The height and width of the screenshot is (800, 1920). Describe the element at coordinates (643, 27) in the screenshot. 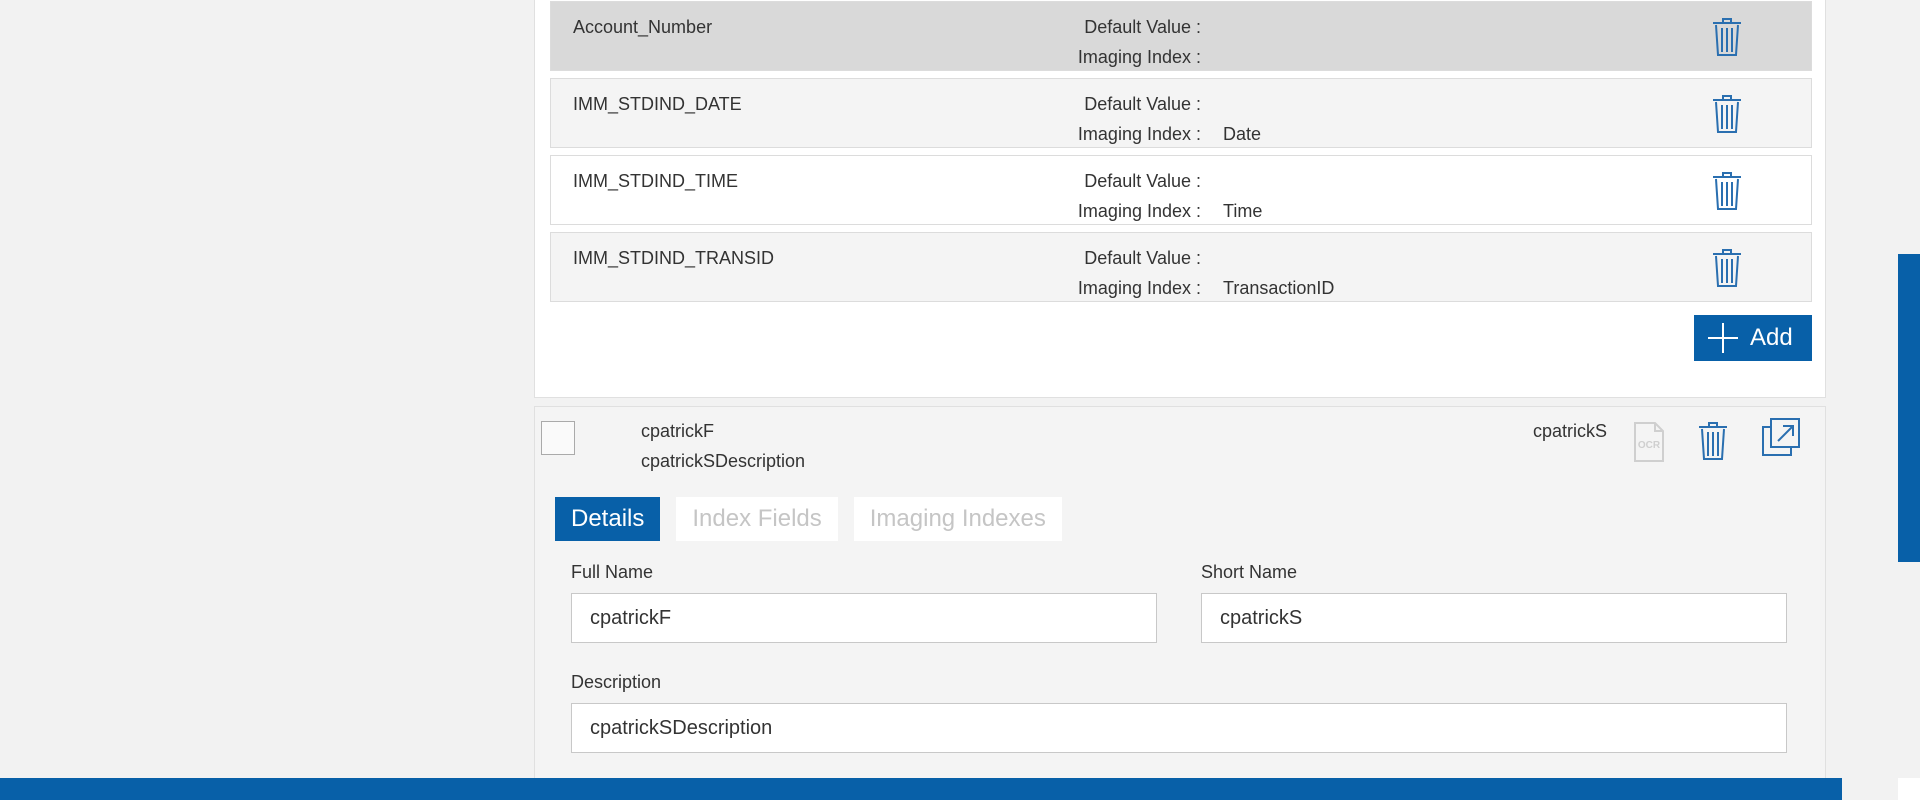

I see `index-field-name: Account_Number` at that location.